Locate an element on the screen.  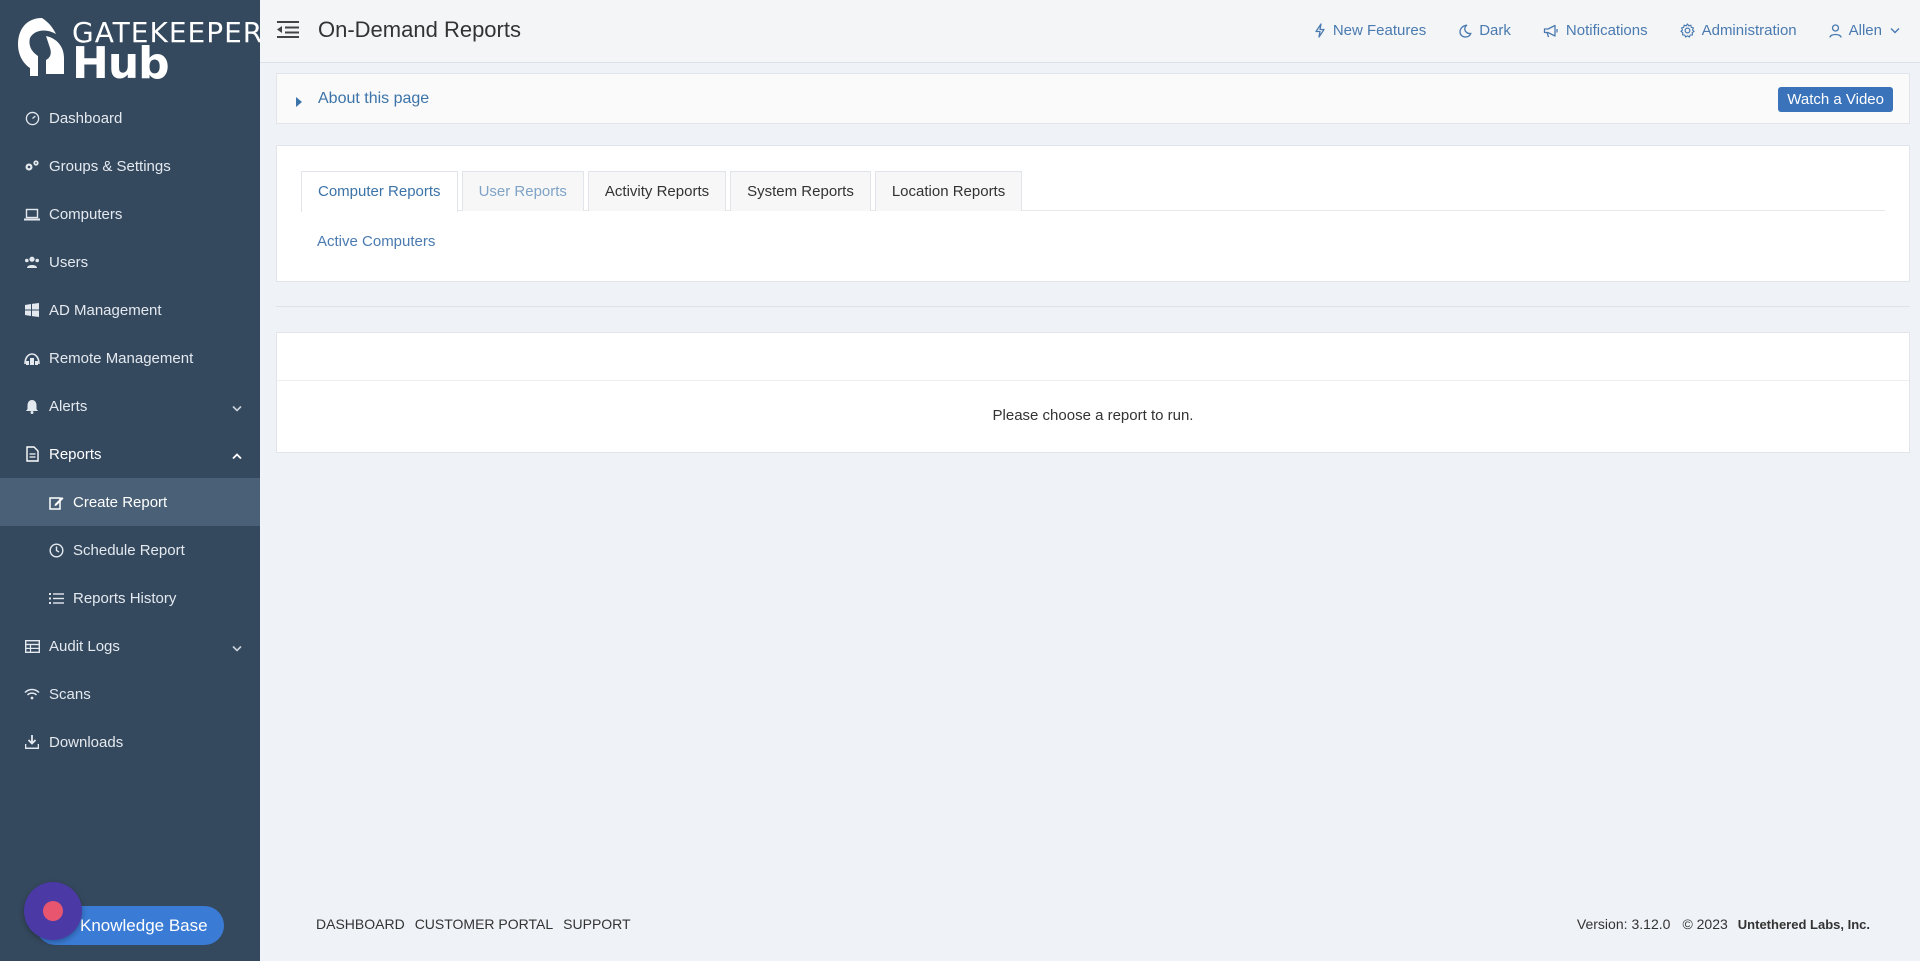
sidebar-item-label: Users is located at coordinates (69, 262).